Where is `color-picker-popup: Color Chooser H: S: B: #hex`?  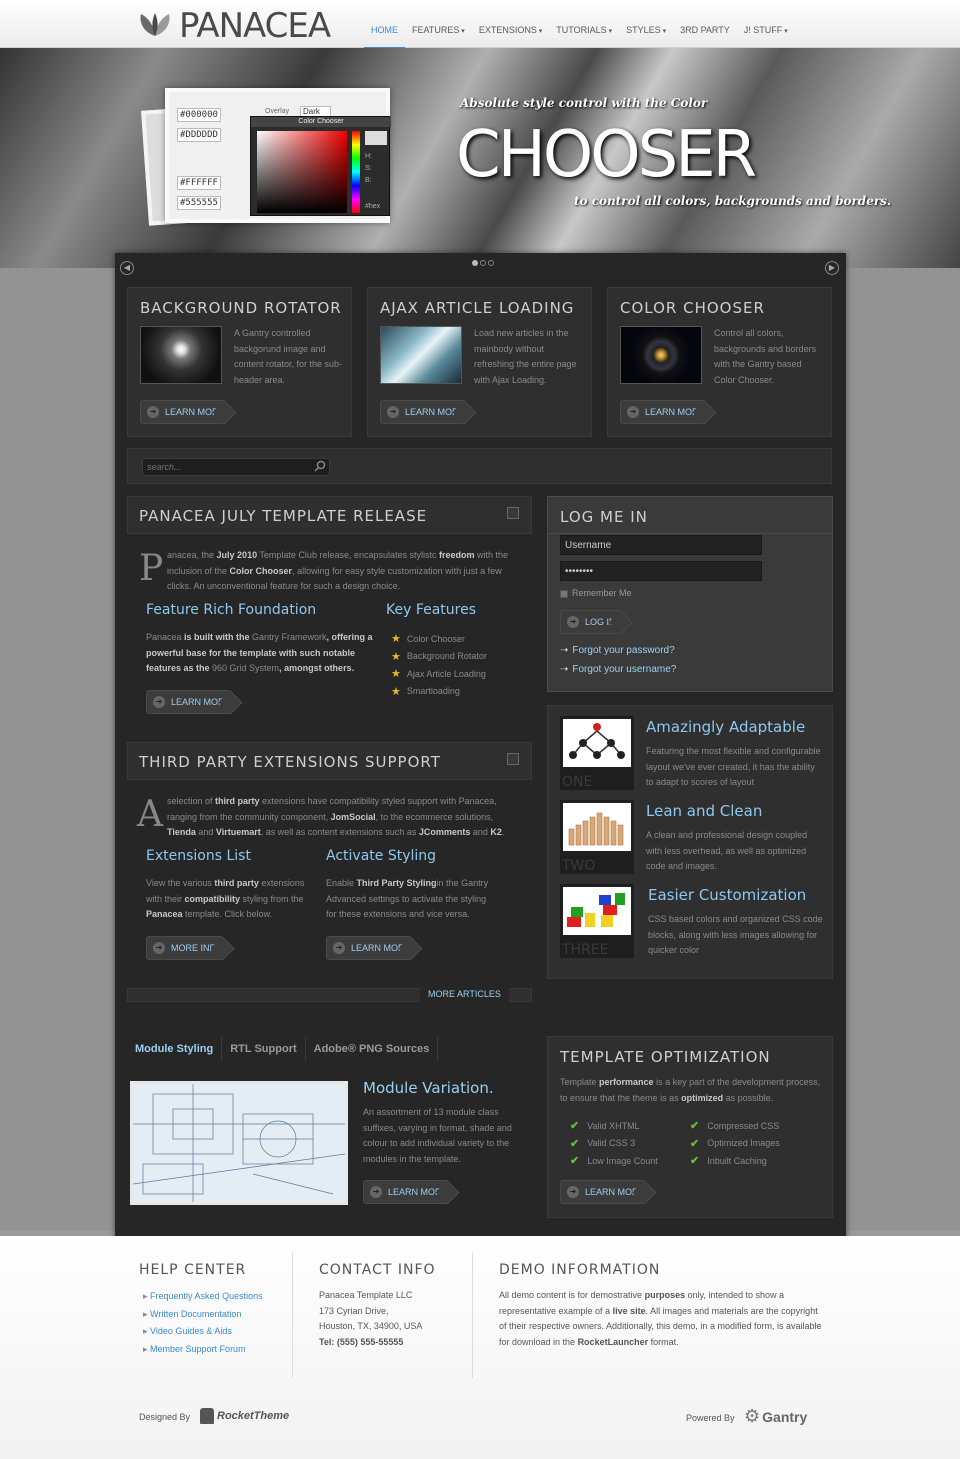
color-picker-popup: Color Chooser H: S: B: #hex is located at coordinates (320, 166).